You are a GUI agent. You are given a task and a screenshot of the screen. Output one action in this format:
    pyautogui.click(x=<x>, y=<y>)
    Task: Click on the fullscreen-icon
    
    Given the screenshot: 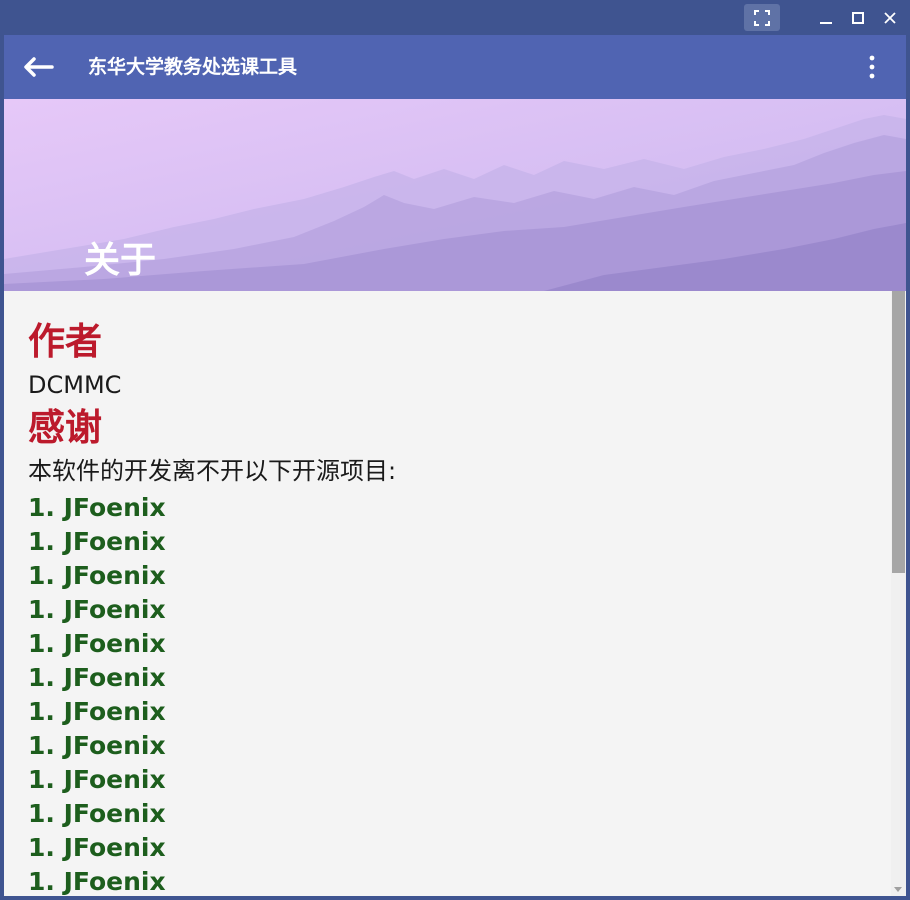 What is the action you would take?
    pyautogui.click(x=762, y=17)
    